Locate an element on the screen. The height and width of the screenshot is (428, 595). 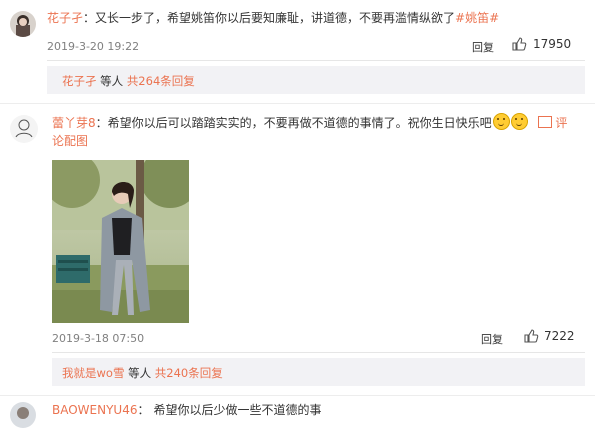
replies-summary: 花子孑 等人 共264条回复 is located at coordinates (316, 80).